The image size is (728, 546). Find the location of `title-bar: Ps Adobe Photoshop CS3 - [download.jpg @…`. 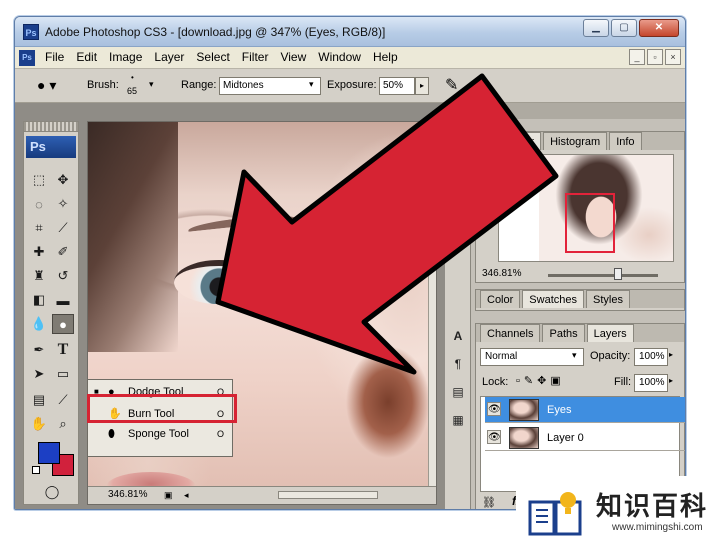

title-bar: Ps Adobe Photoshop CS3 - [download.jpg @… is located at coordinates (350, 32).